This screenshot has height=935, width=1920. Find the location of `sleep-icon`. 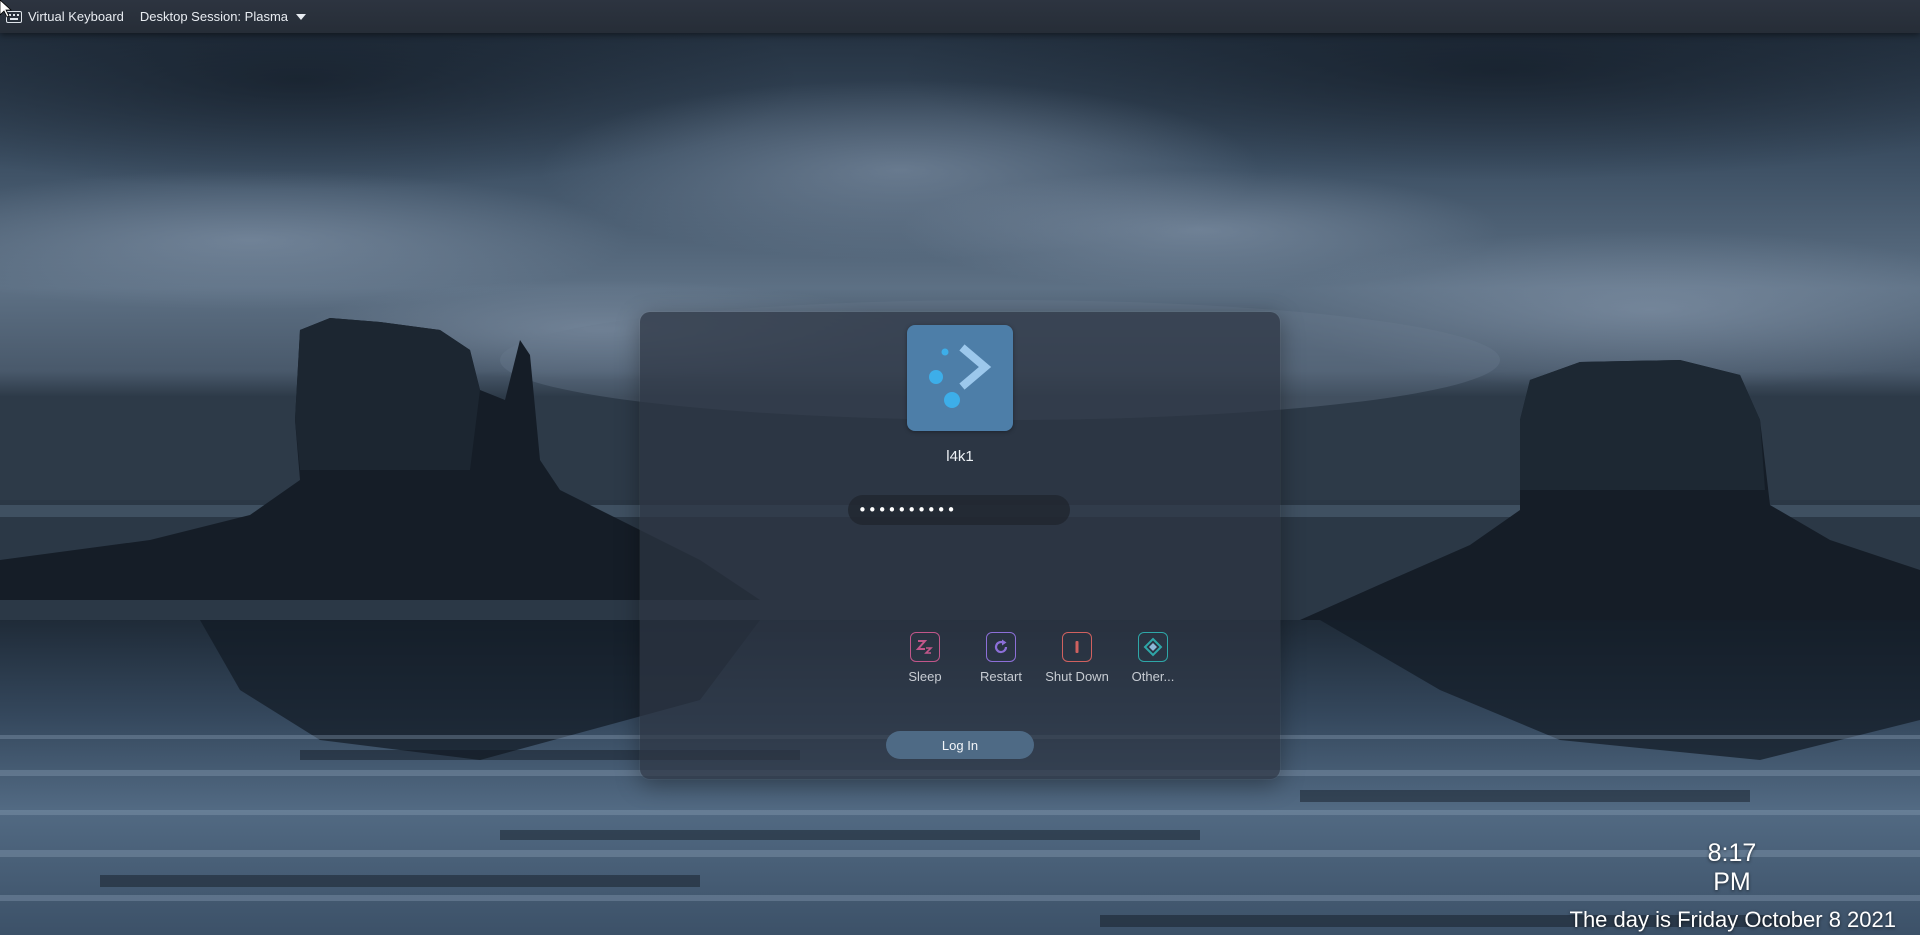

sleep-icon is located at coordinates (925, 647).